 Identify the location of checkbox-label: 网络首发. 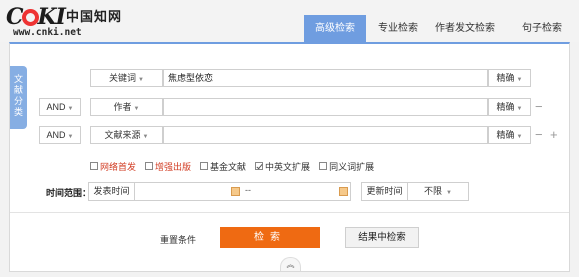
(118, 166).